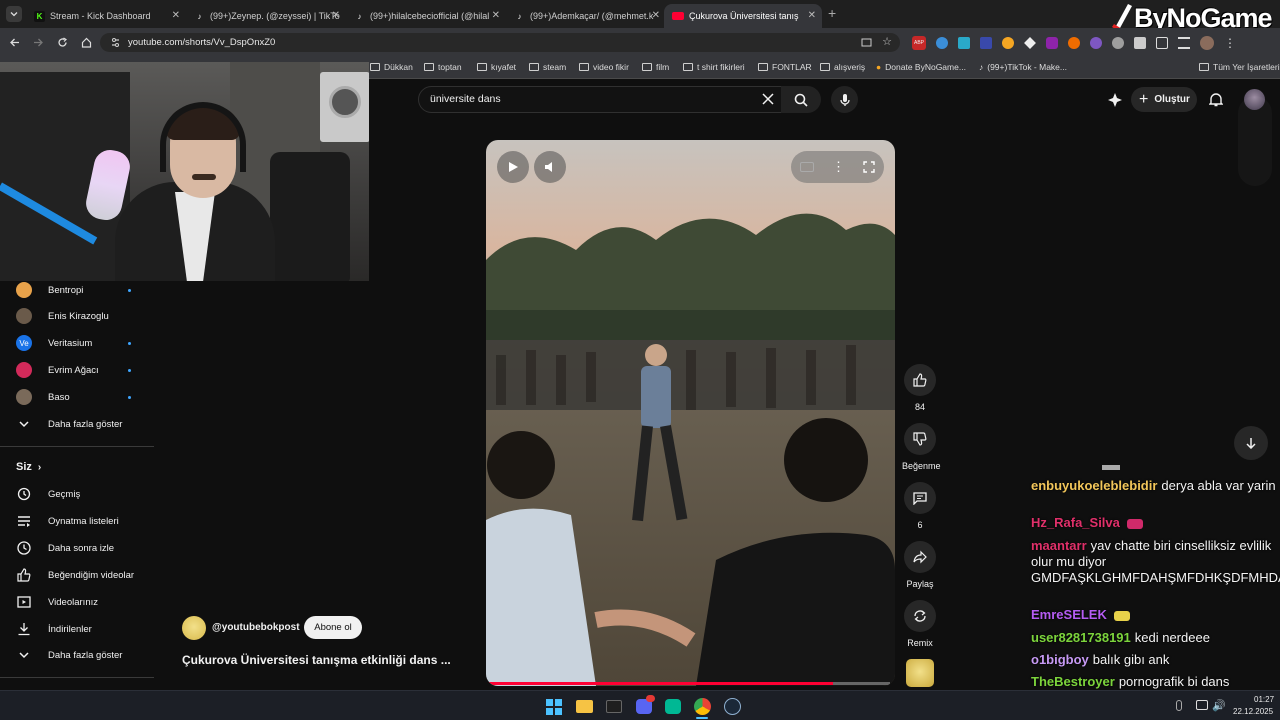  Describe the element at coordinates (49, 290) in the screenshot. I see `sidebar-subscription-bentropi: Bentropi` at that location.